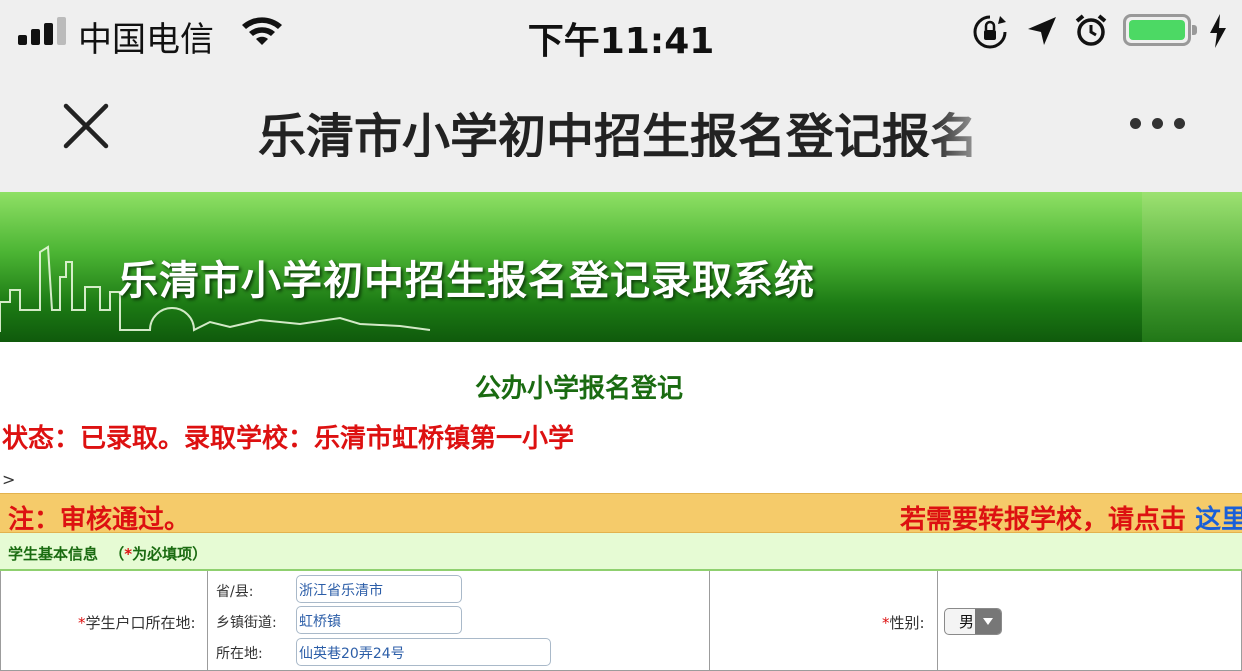 The image size is (1242, 671). What do you see at coordinates (618, 133) in the screenshot?
I see `page-title: 乐清市小学初中招生报名登记报名` at bounding box center [618, 133].